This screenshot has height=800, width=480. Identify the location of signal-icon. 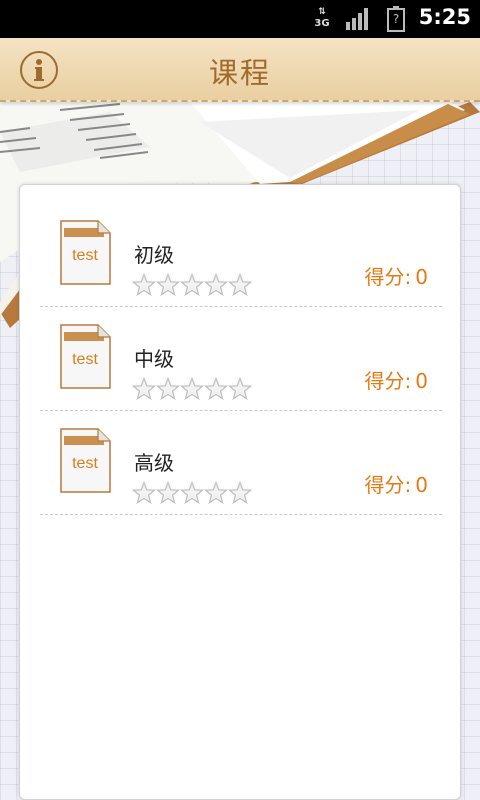
(357, 19).